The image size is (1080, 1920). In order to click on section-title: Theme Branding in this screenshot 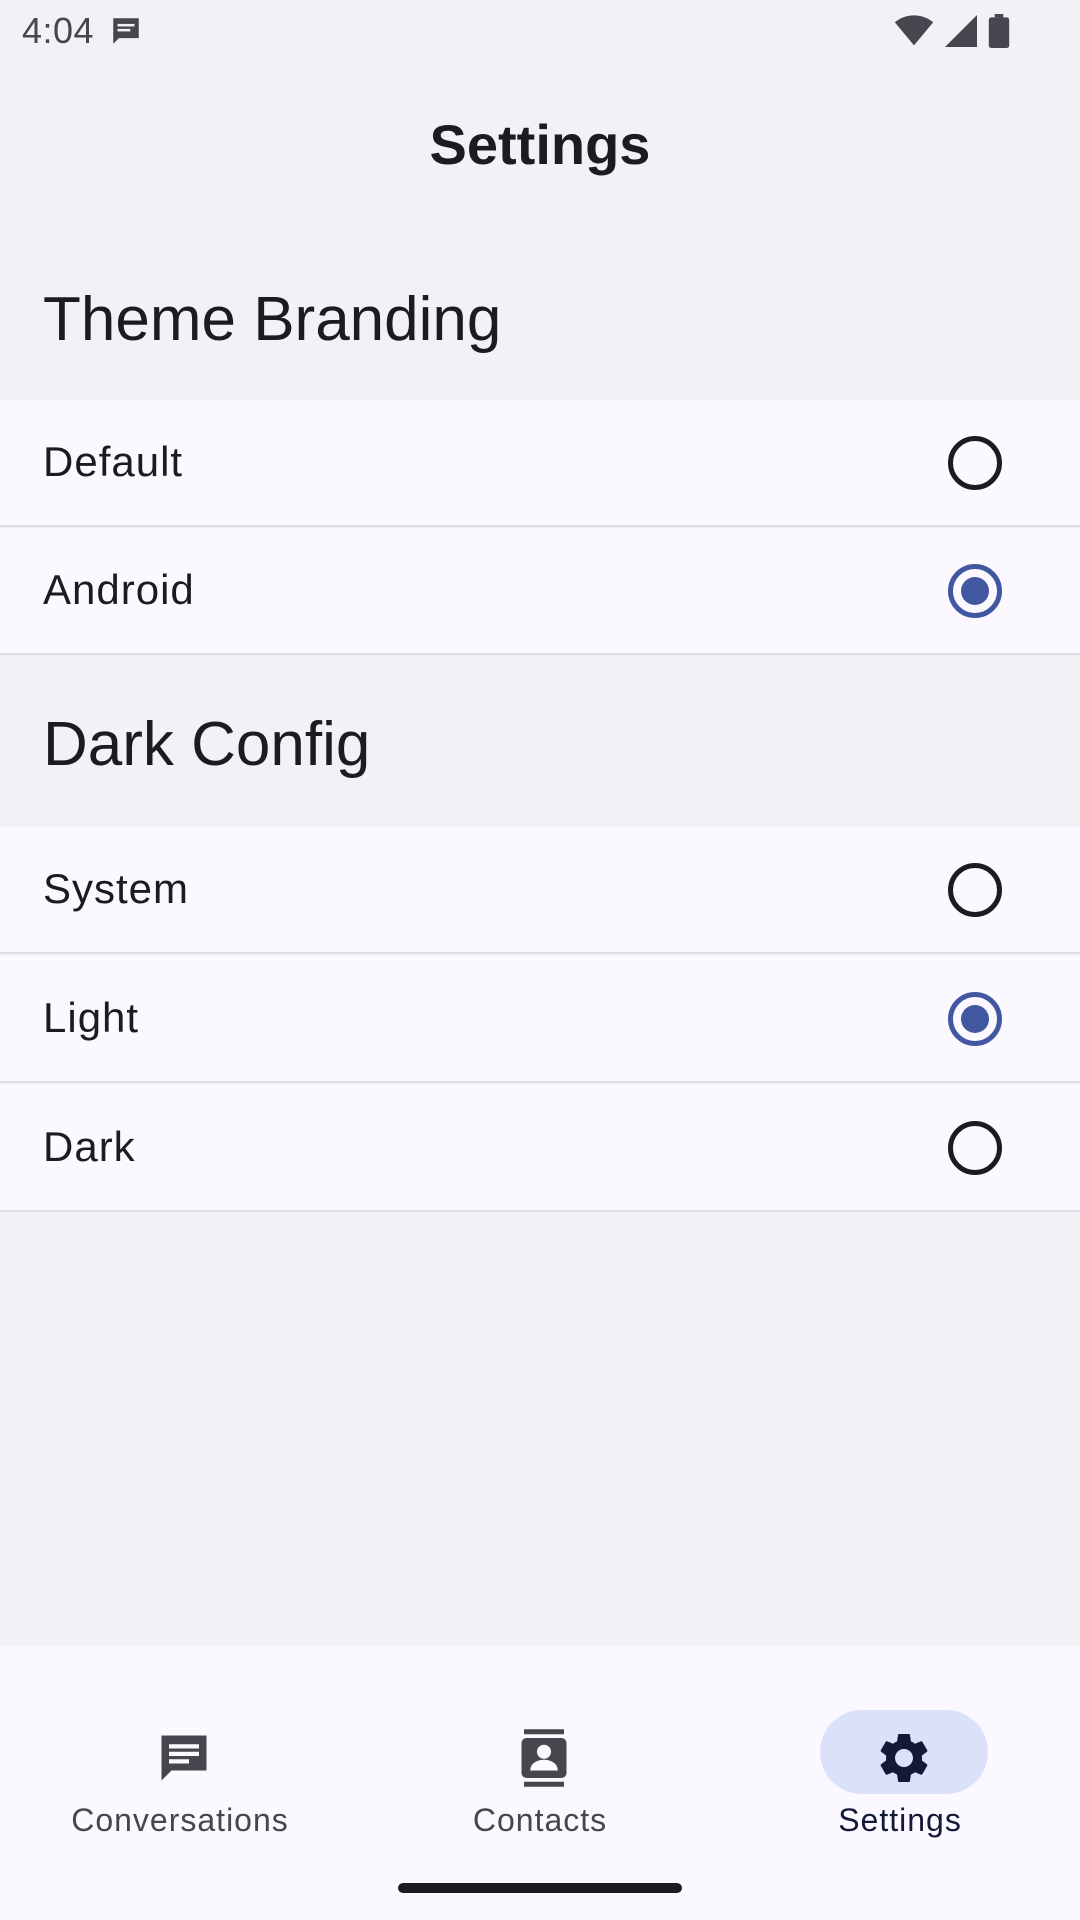, I will do `click(272, 319)`.